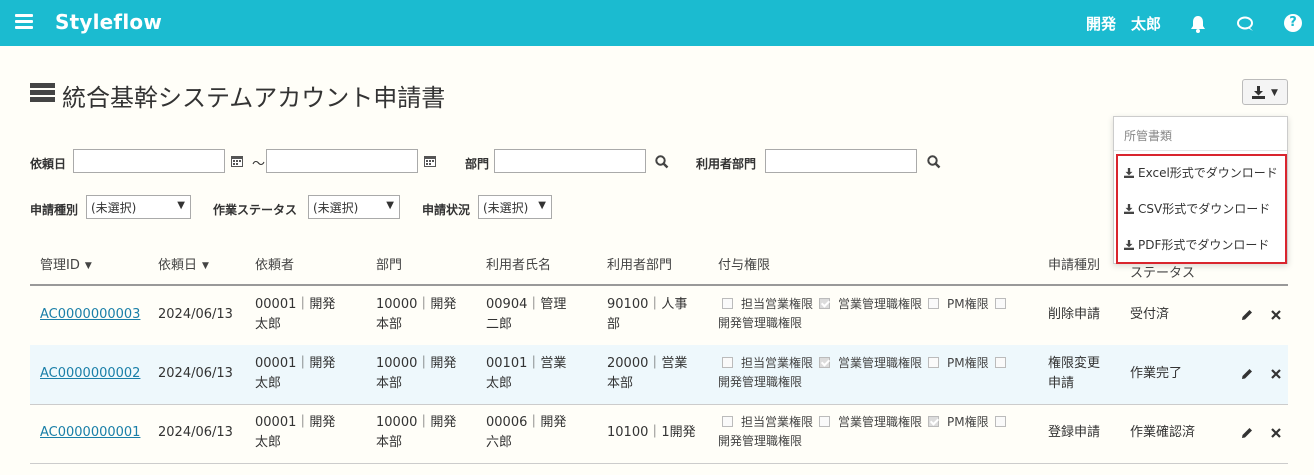 The image size is (1314, 475). What do you see at coordinates (1163, 432) in the screenshot?
I see `status-cell: 作業確認済` at bounding box center [1163, 432].